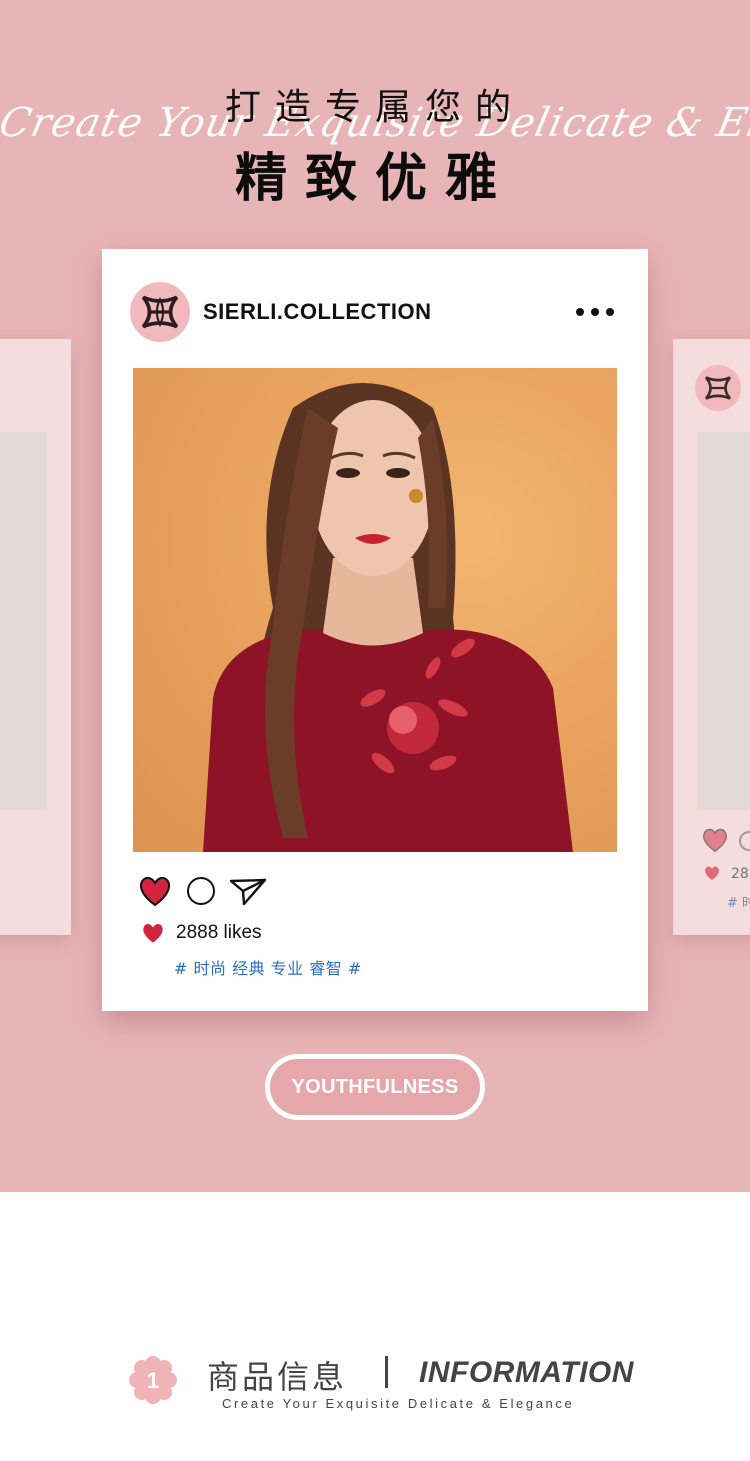 This screenshot has height=1461, width=750. I want to click on sierli-logo-icon, so click(160, 312).